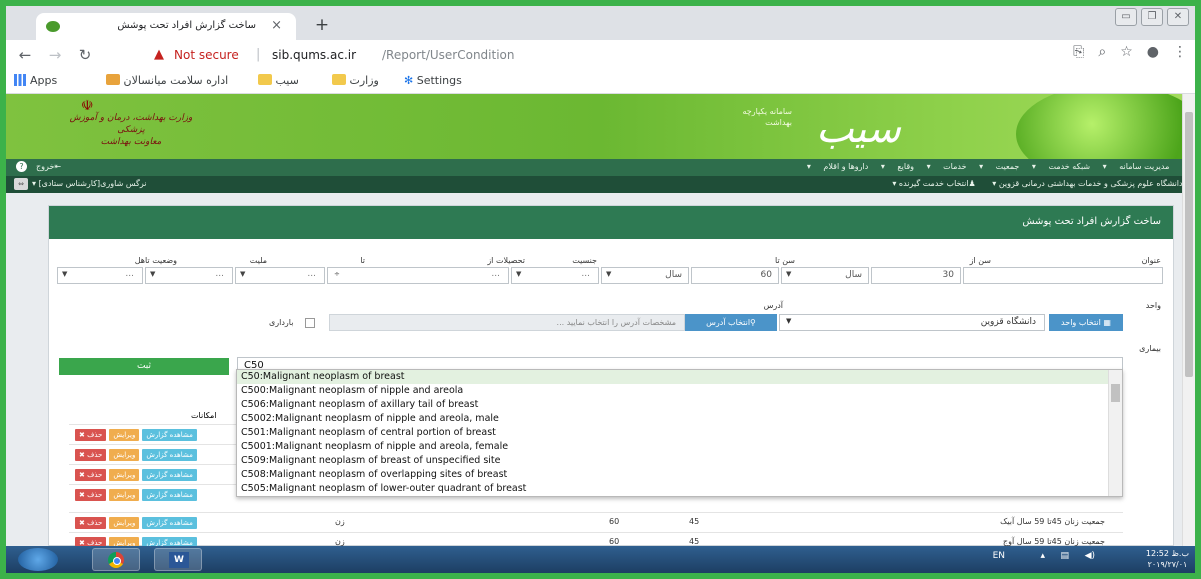 The width and height of the screenshot is (1201, 579). I want to click on close-tab-icon: ×, so click(276, 25).